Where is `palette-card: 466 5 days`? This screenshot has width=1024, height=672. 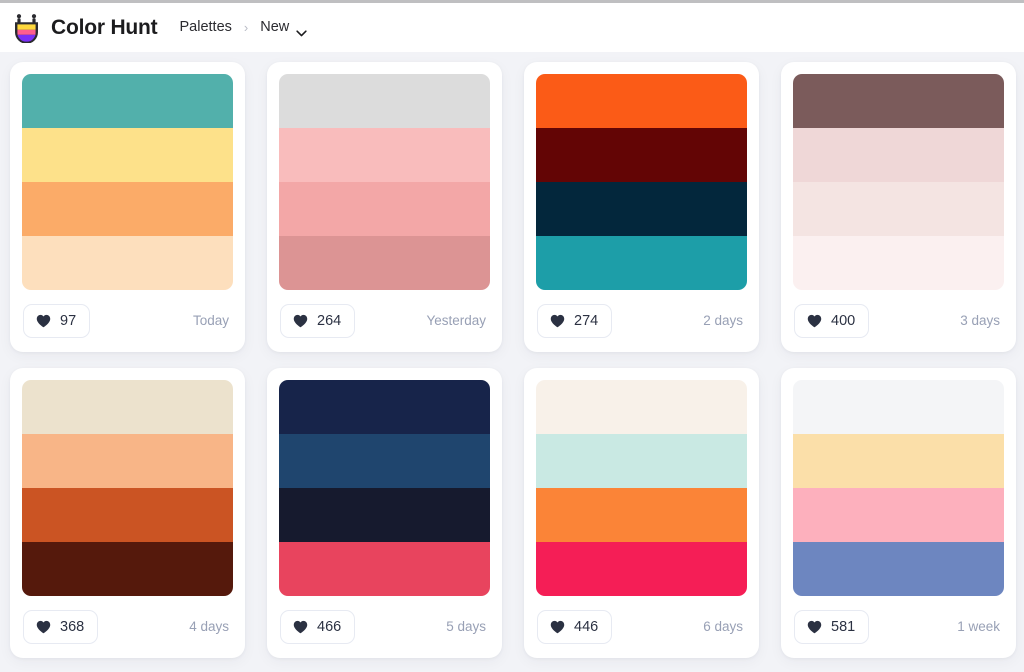
palette-card: 466 5 days is located at coordinates (384, 513).